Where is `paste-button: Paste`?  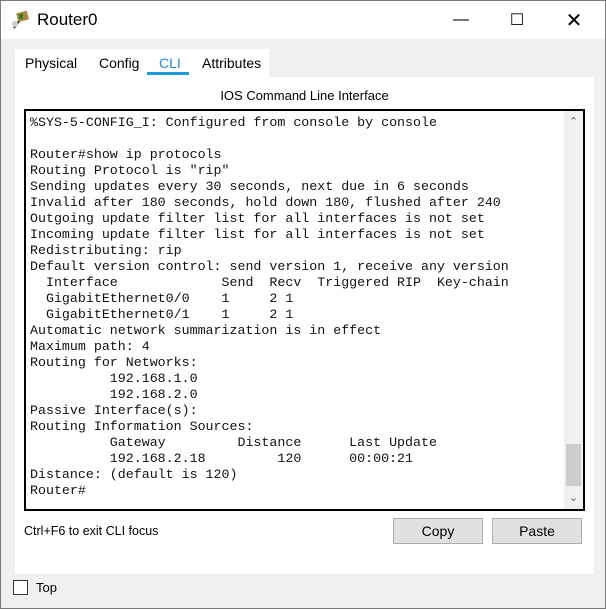
paste-button: Paste is located at coordinates (537, 531).